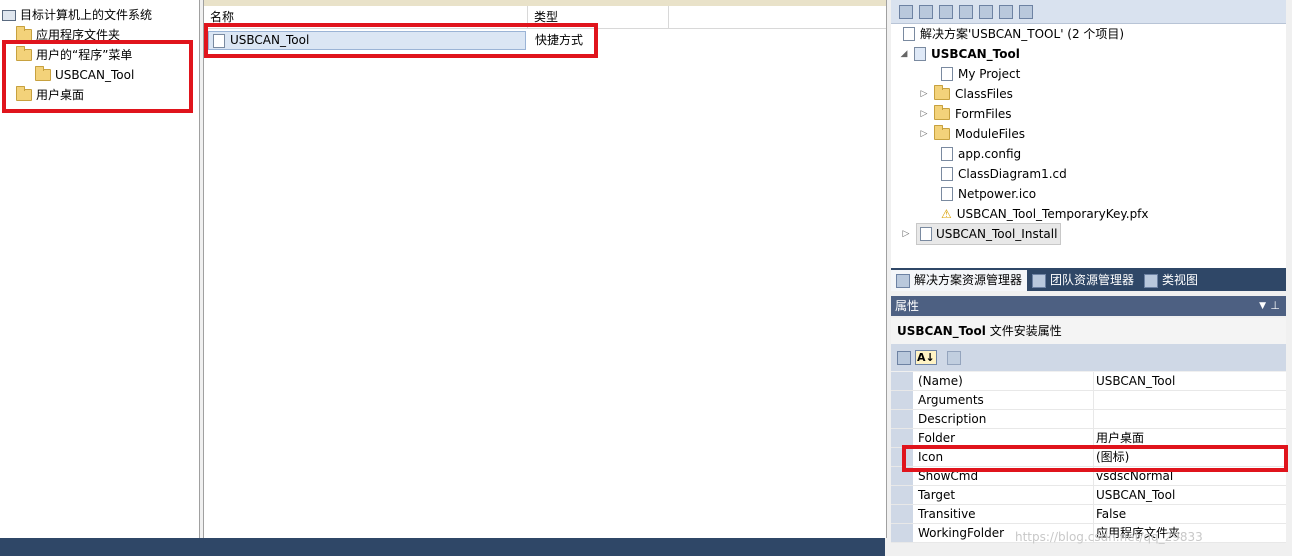 The width and height of the screenshot is (1292, 556). What do you see at coordinates (1151, 280) in the screenshot?
I see `class-view-icon` at bounding box center [1151, 280].